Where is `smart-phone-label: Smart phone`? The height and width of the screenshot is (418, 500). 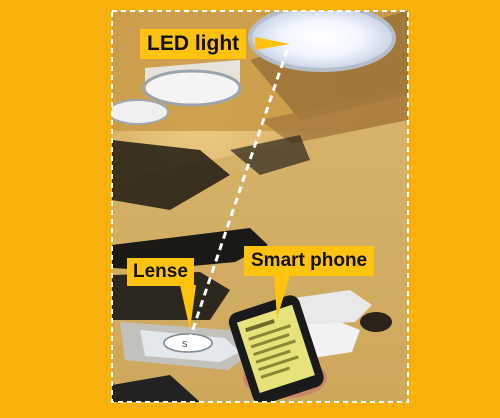
smart-phone-label: Smart phone is located at coordinates (309, 261).